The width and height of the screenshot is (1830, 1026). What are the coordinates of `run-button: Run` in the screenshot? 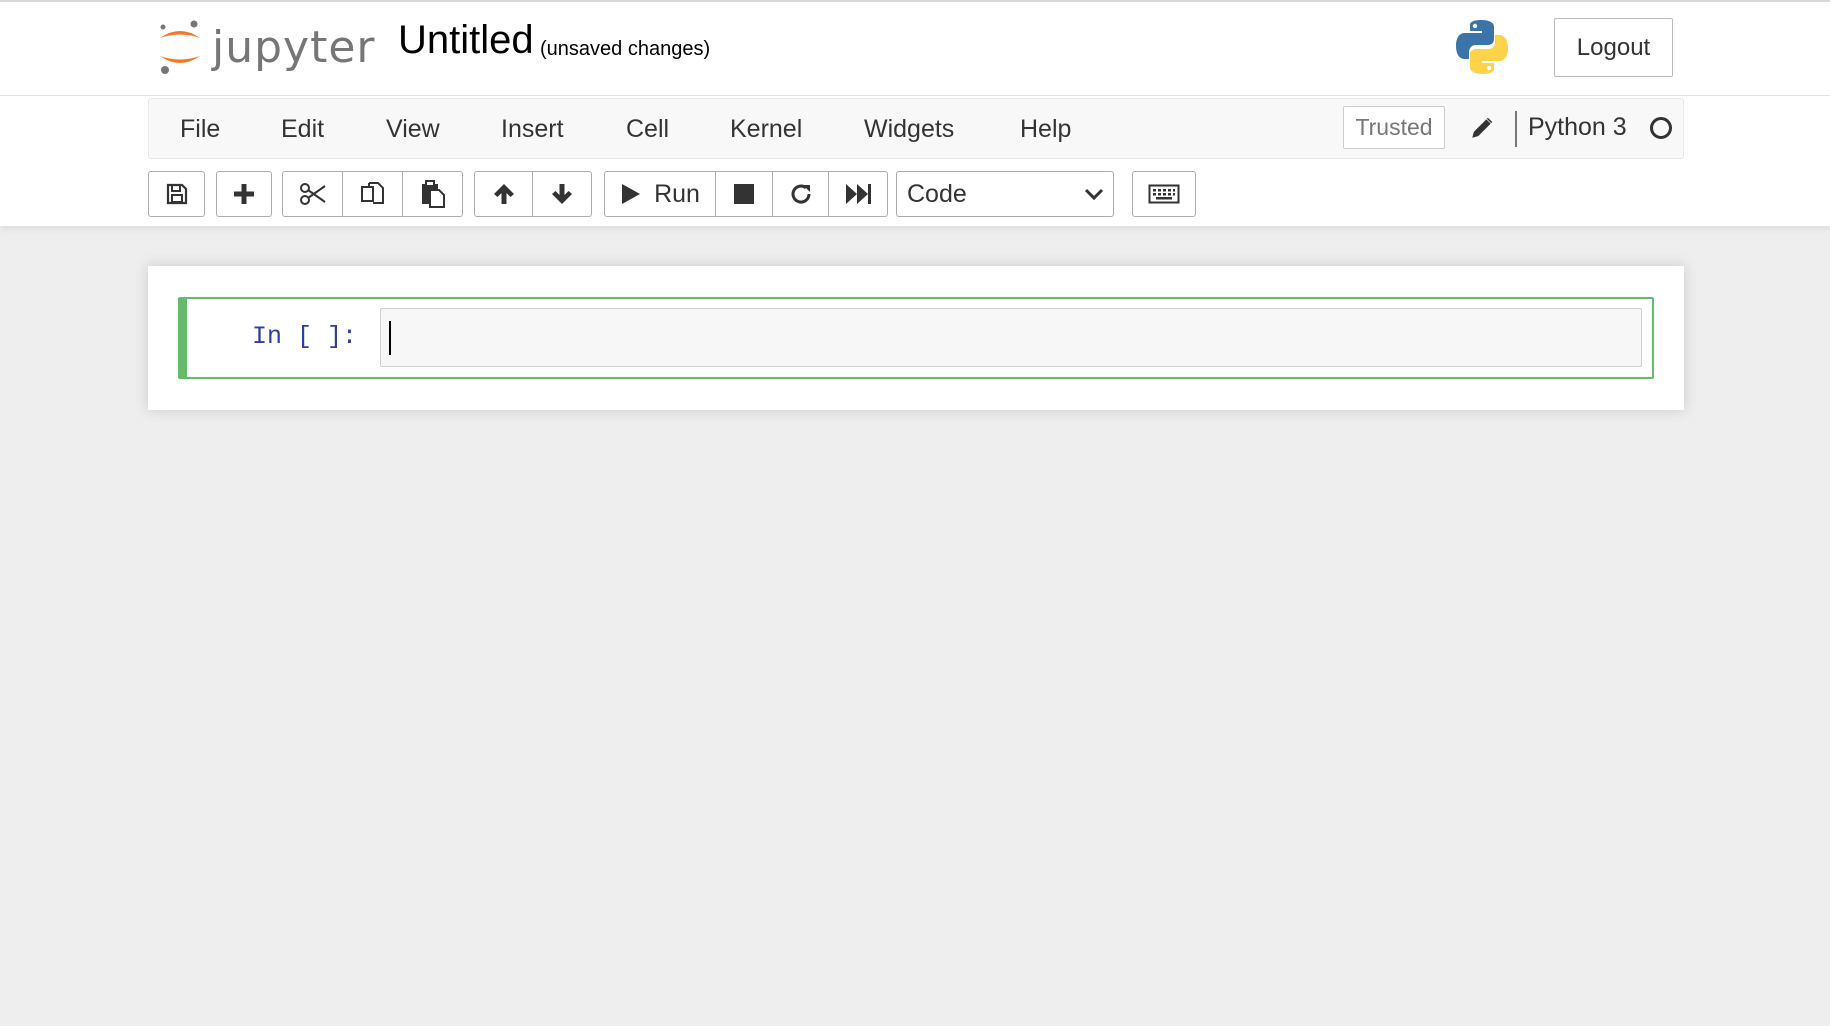 It's located at (660, 194).